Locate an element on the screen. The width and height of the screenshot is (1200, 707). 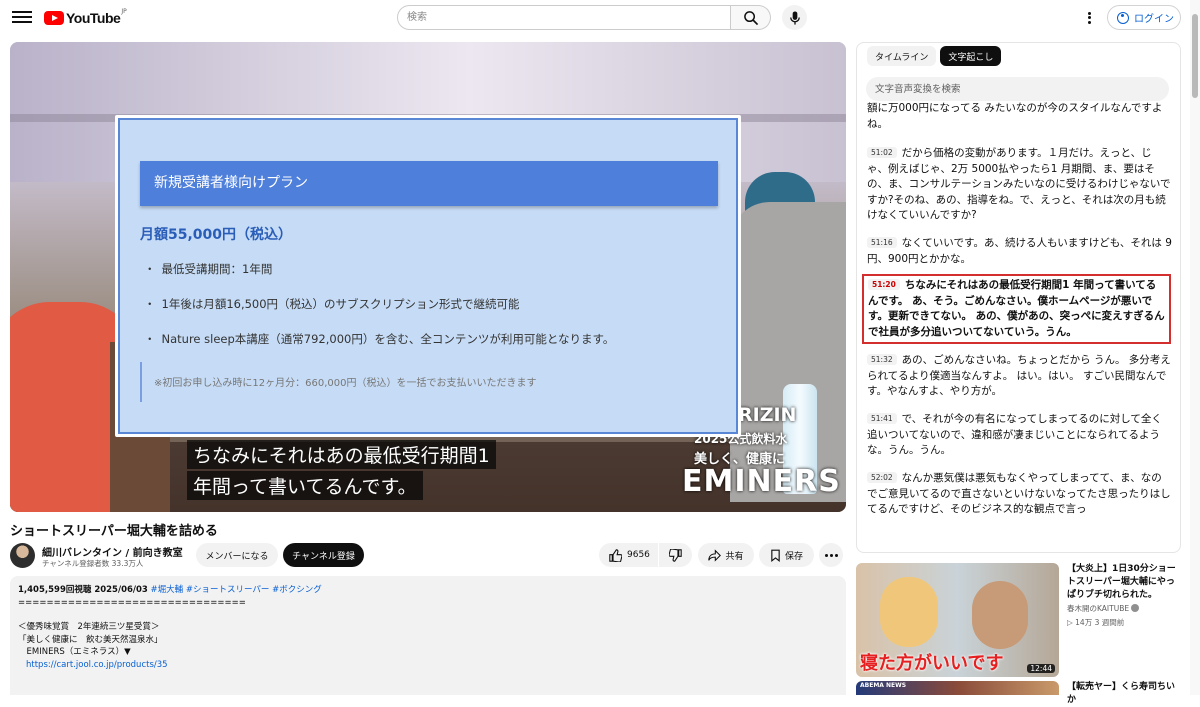
caption-line: ちなみにそれはあの最低受行期間1 is located at coordinates (341, 454).